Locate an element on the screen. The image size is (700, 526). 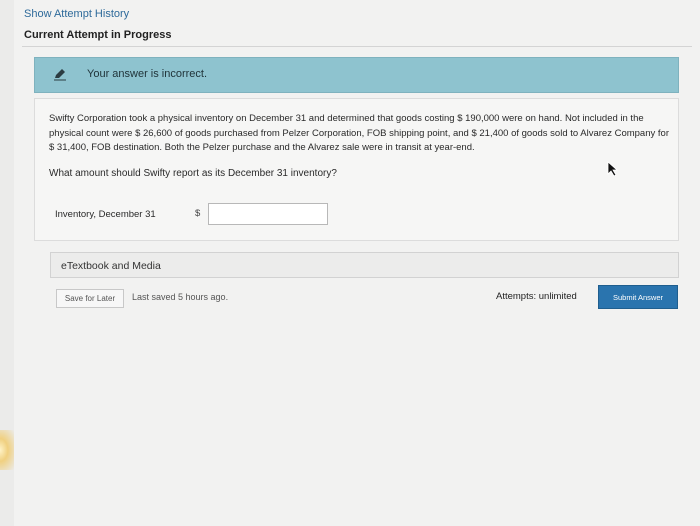
mouse-cursor-icon is located at coordinates (613, 169).